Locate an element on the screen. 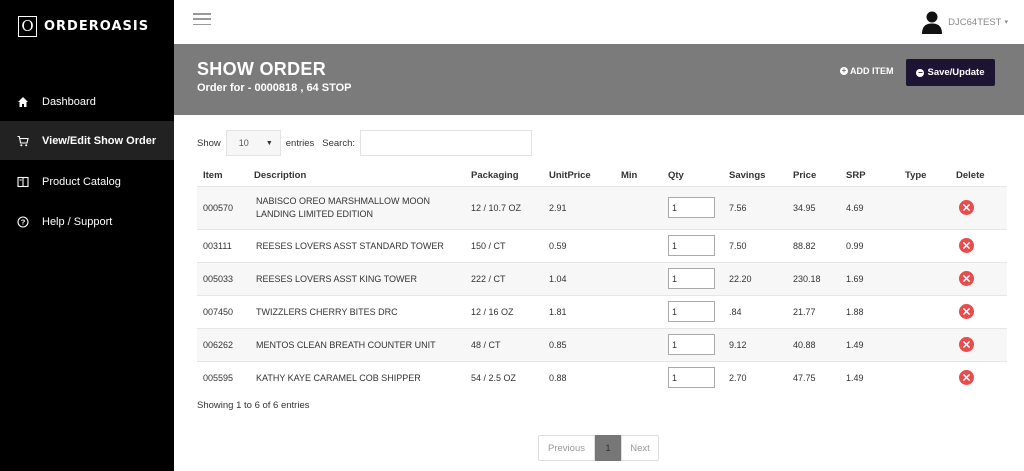 This screenshot has width=1024, height=471. search-input is located at coordinates (446, 143).